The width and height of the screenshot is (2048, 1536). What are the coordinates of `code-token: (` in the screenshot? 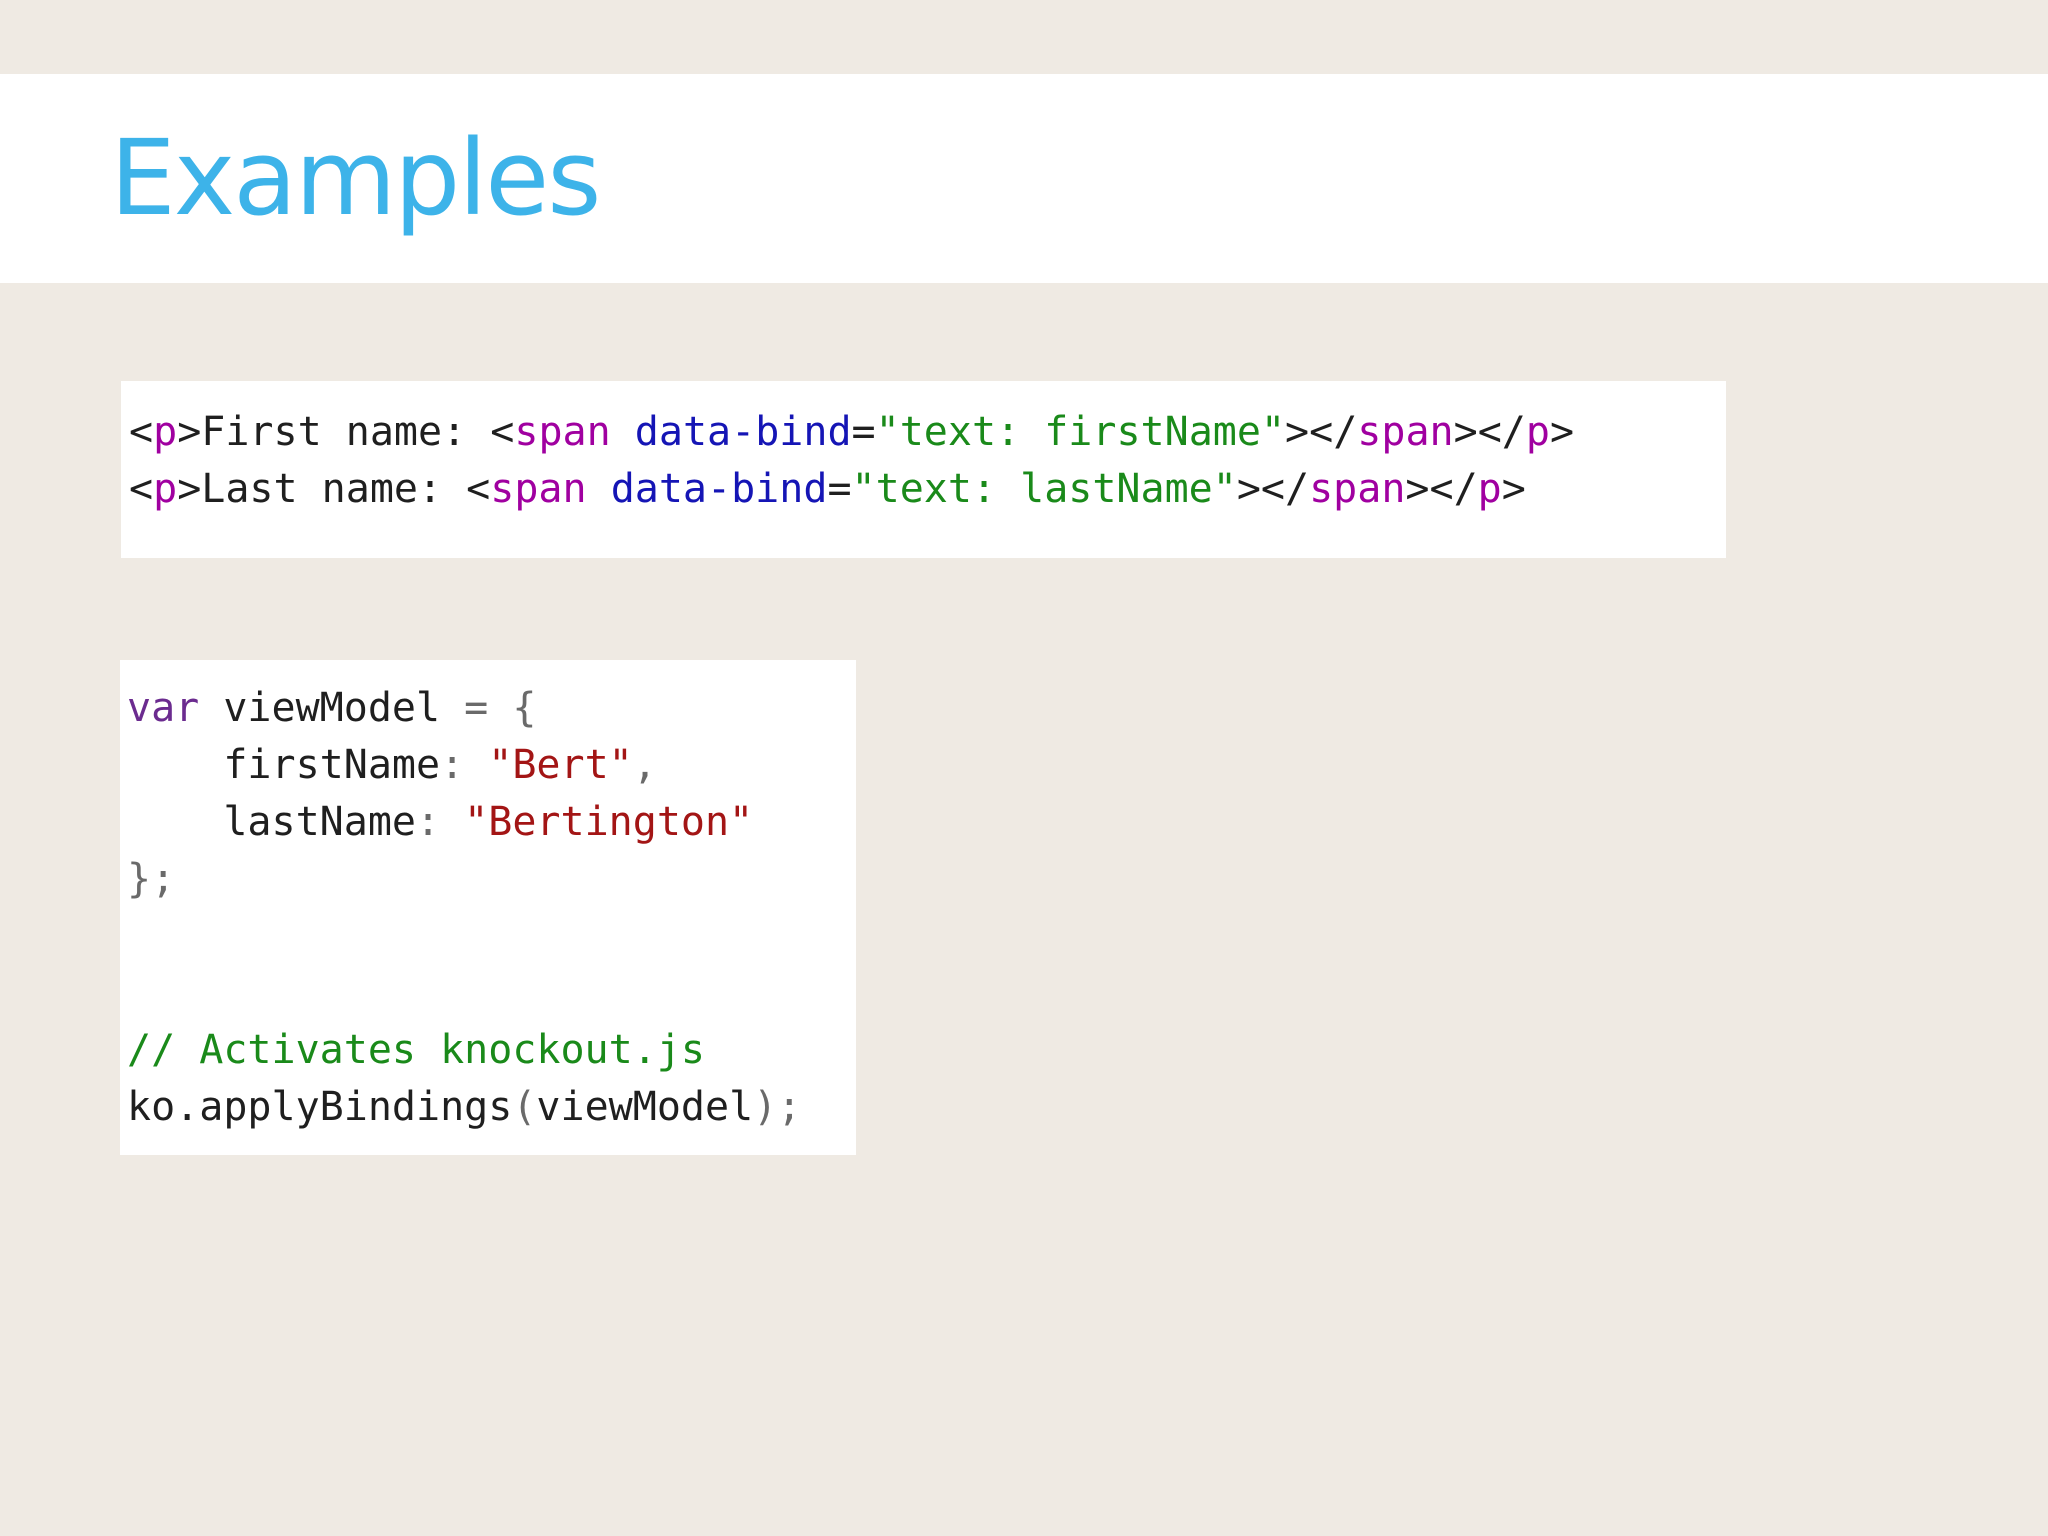 It's located at (524, 1107).